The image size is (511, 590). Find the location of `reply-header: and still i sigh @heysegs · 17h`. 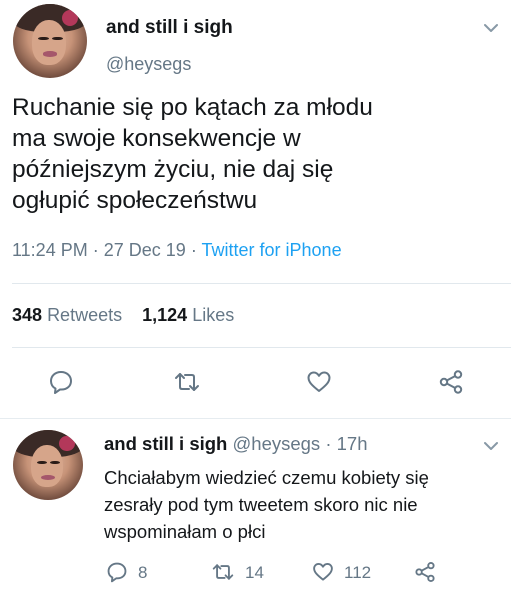

reply-header: and still i sigh @heysegs · 17h is located at coordinates (236, 444).